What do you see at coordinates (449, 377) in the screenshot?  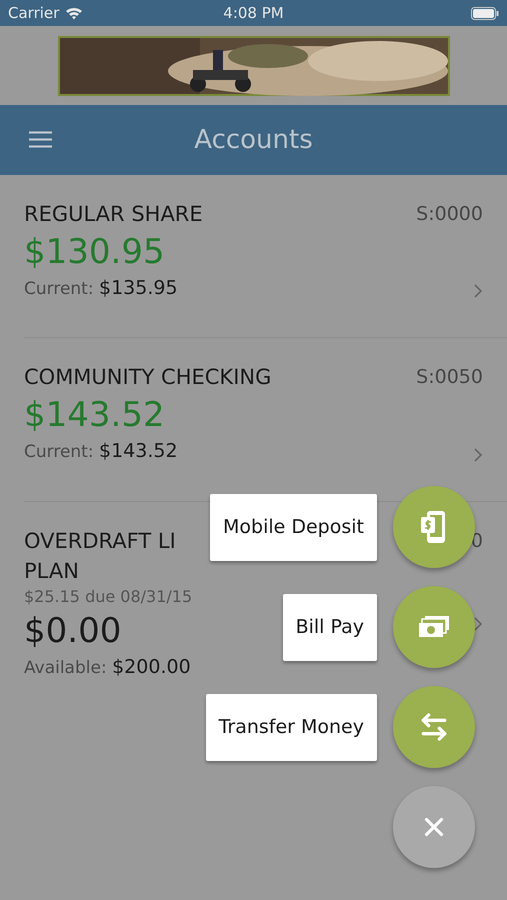 I see `account-number: S:0050` at bounding box center [449, 377].